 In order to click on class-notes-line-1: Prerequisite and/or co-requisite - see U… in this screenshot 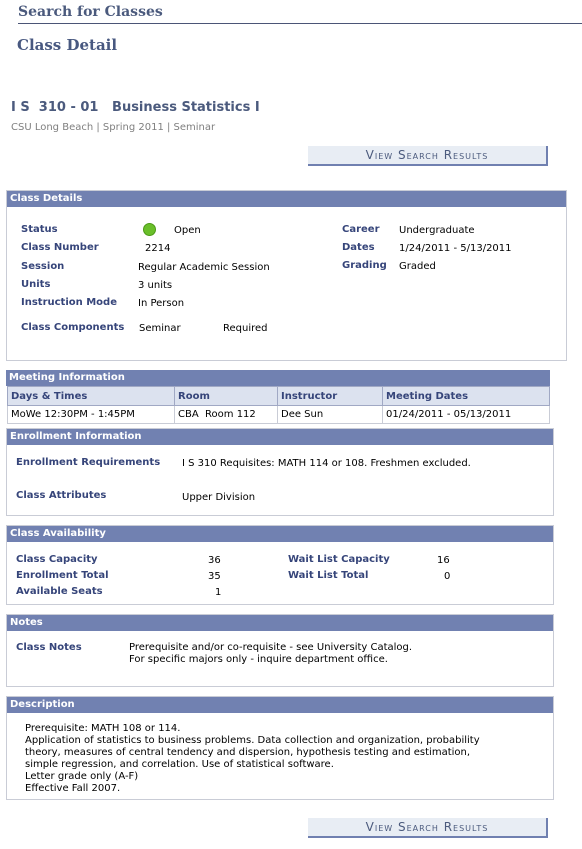, I will do `click(271, 647)`.